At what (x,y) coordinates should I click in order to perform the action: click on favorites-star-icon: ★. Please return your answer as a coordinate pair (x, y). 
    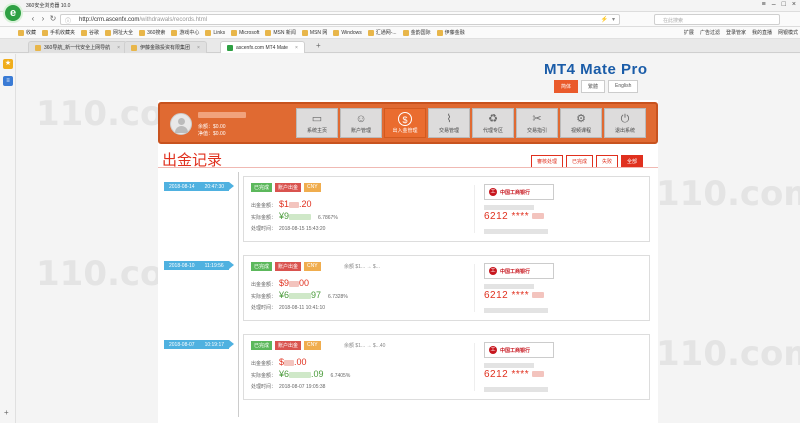
    Looking at the image, I should click on (8, 64).